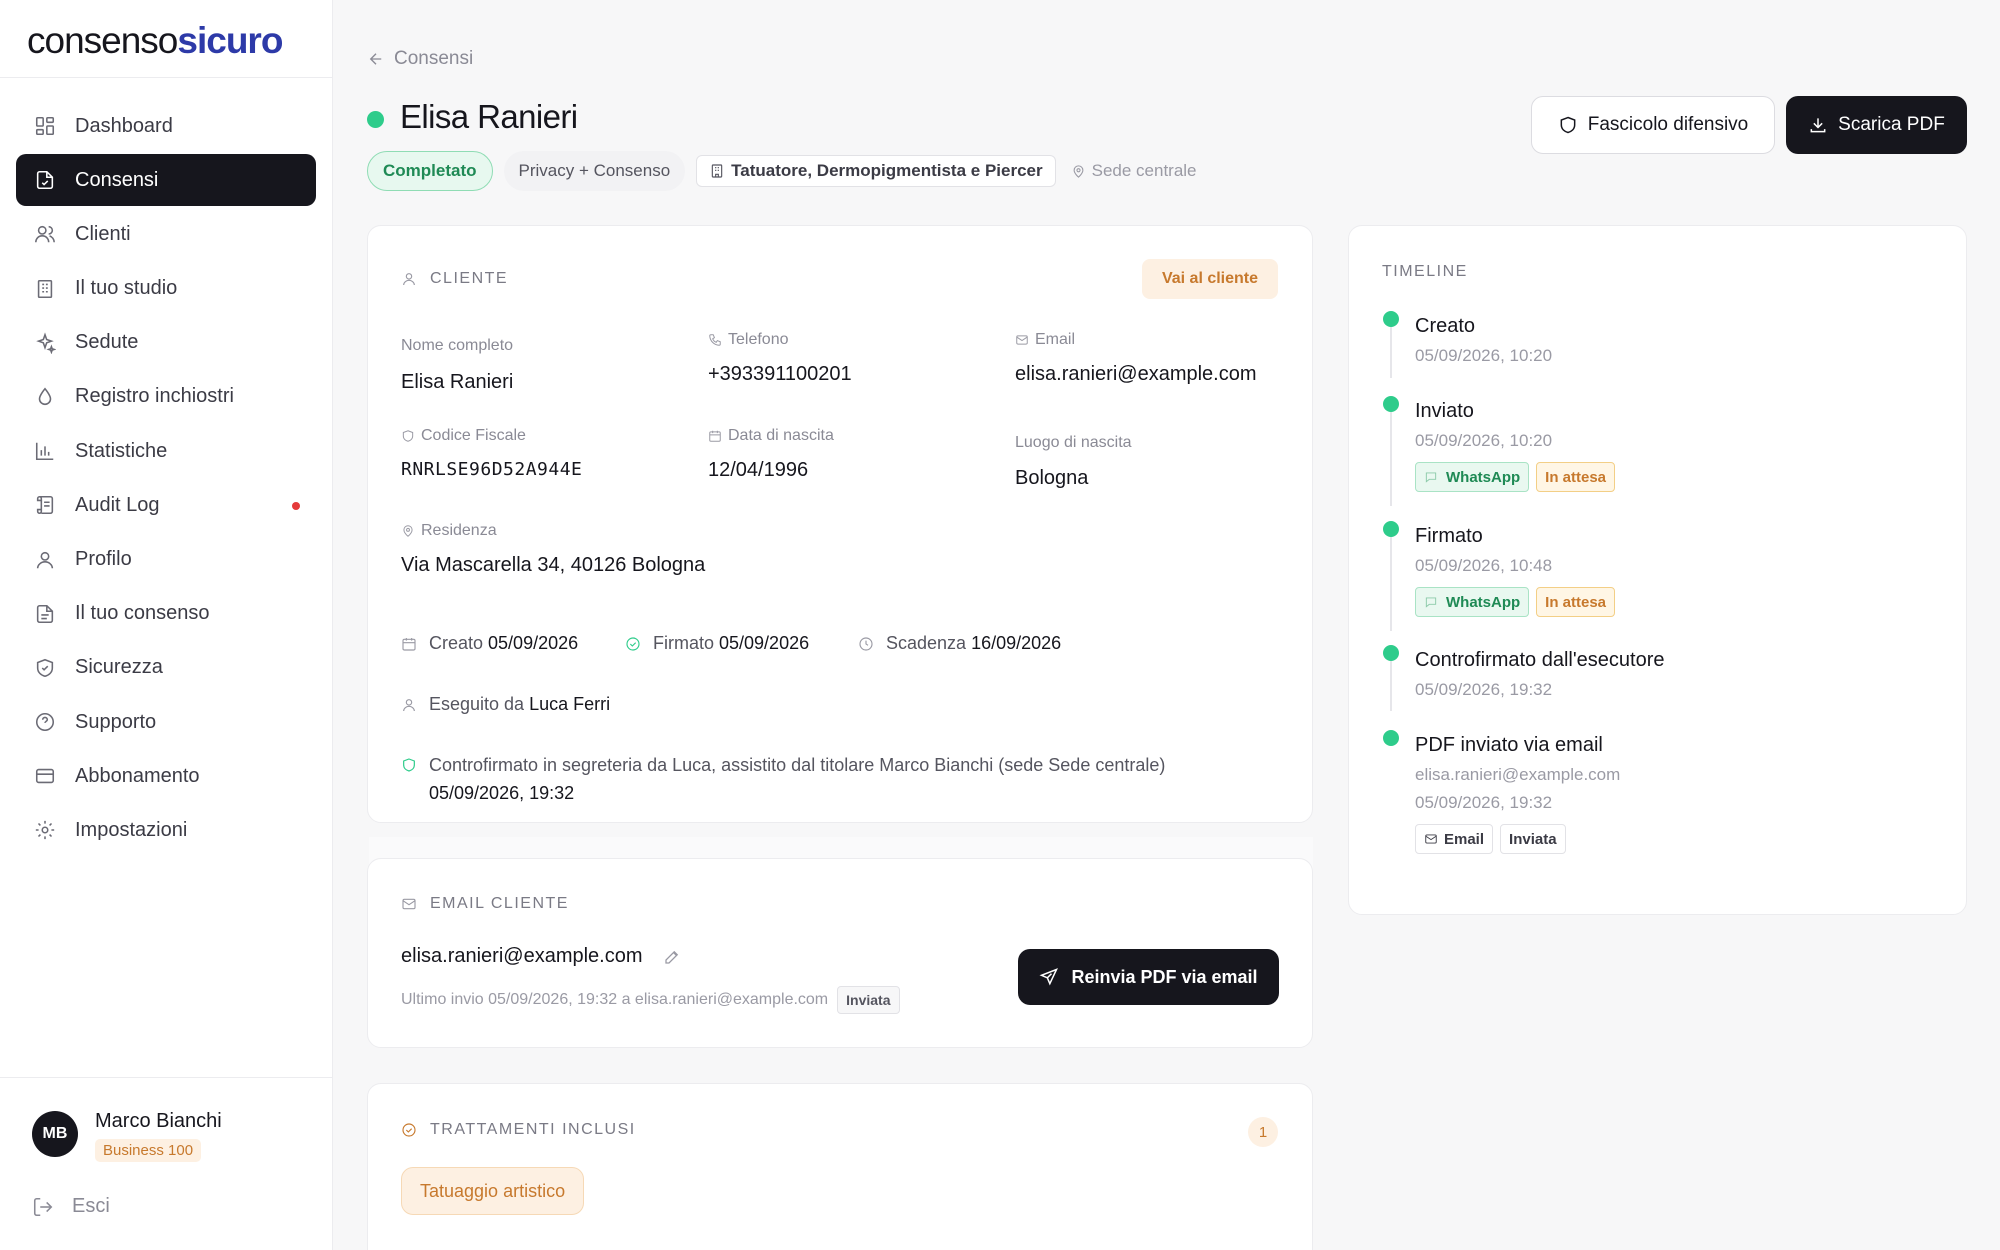 Image resolution: width=2000 pixels, height=1250 pixels. I want to click on residenza-label: Residenza, so click(449, 531).